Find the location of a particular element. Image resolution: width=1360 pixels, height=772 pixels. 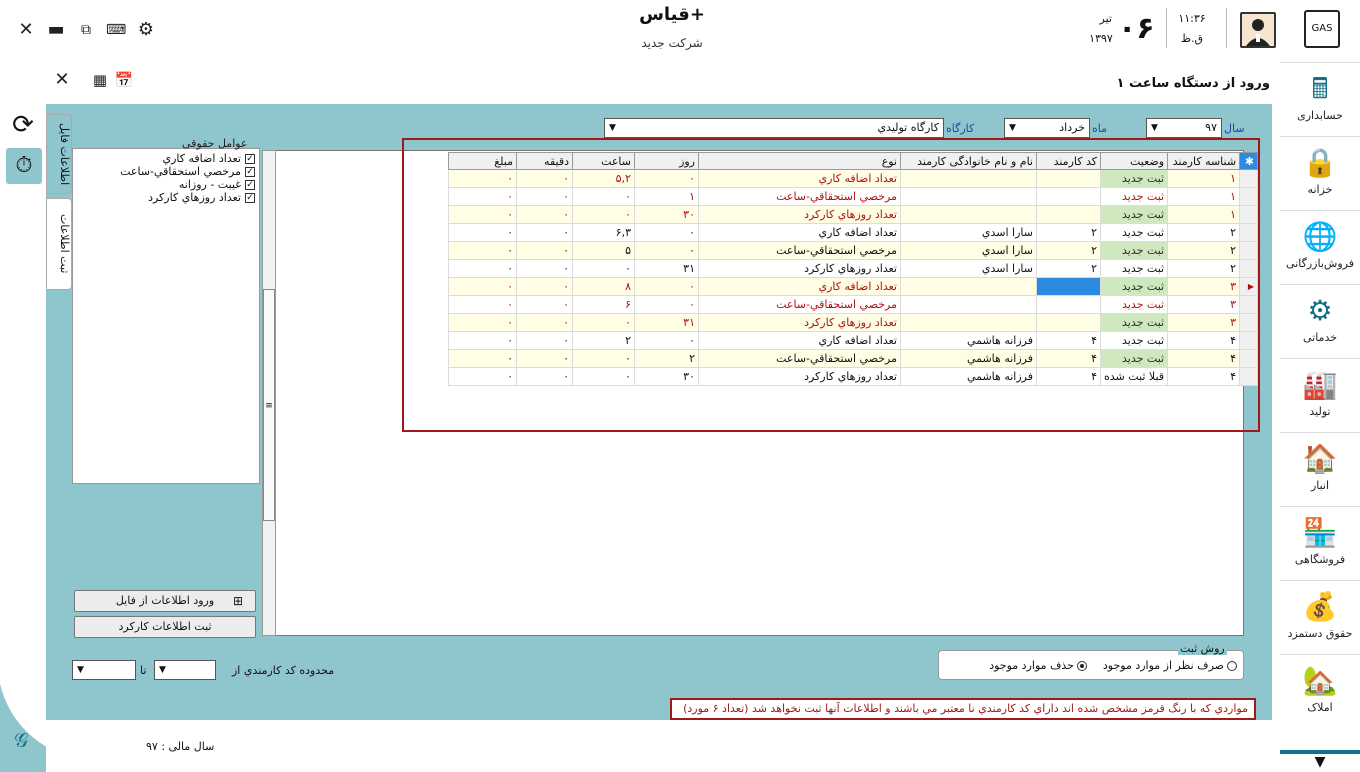

company-name: شرکت جدید is located at coordinates (672, 43).